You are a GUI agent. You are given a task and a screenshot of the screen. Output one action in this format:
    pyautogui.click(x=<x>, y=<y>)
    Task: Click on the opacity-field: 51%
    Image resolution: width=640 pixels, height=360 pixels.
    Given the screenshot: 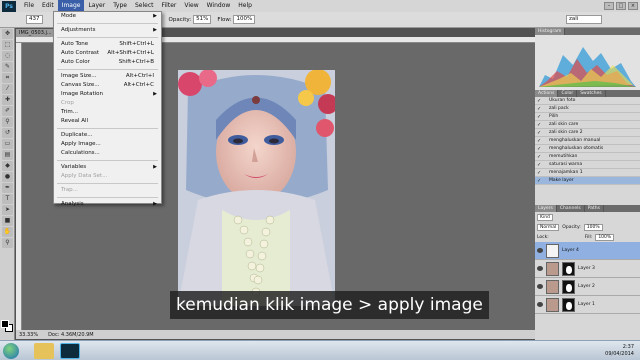 What is the action you would take?
    pyautogui.click(x=202, y=19)
    